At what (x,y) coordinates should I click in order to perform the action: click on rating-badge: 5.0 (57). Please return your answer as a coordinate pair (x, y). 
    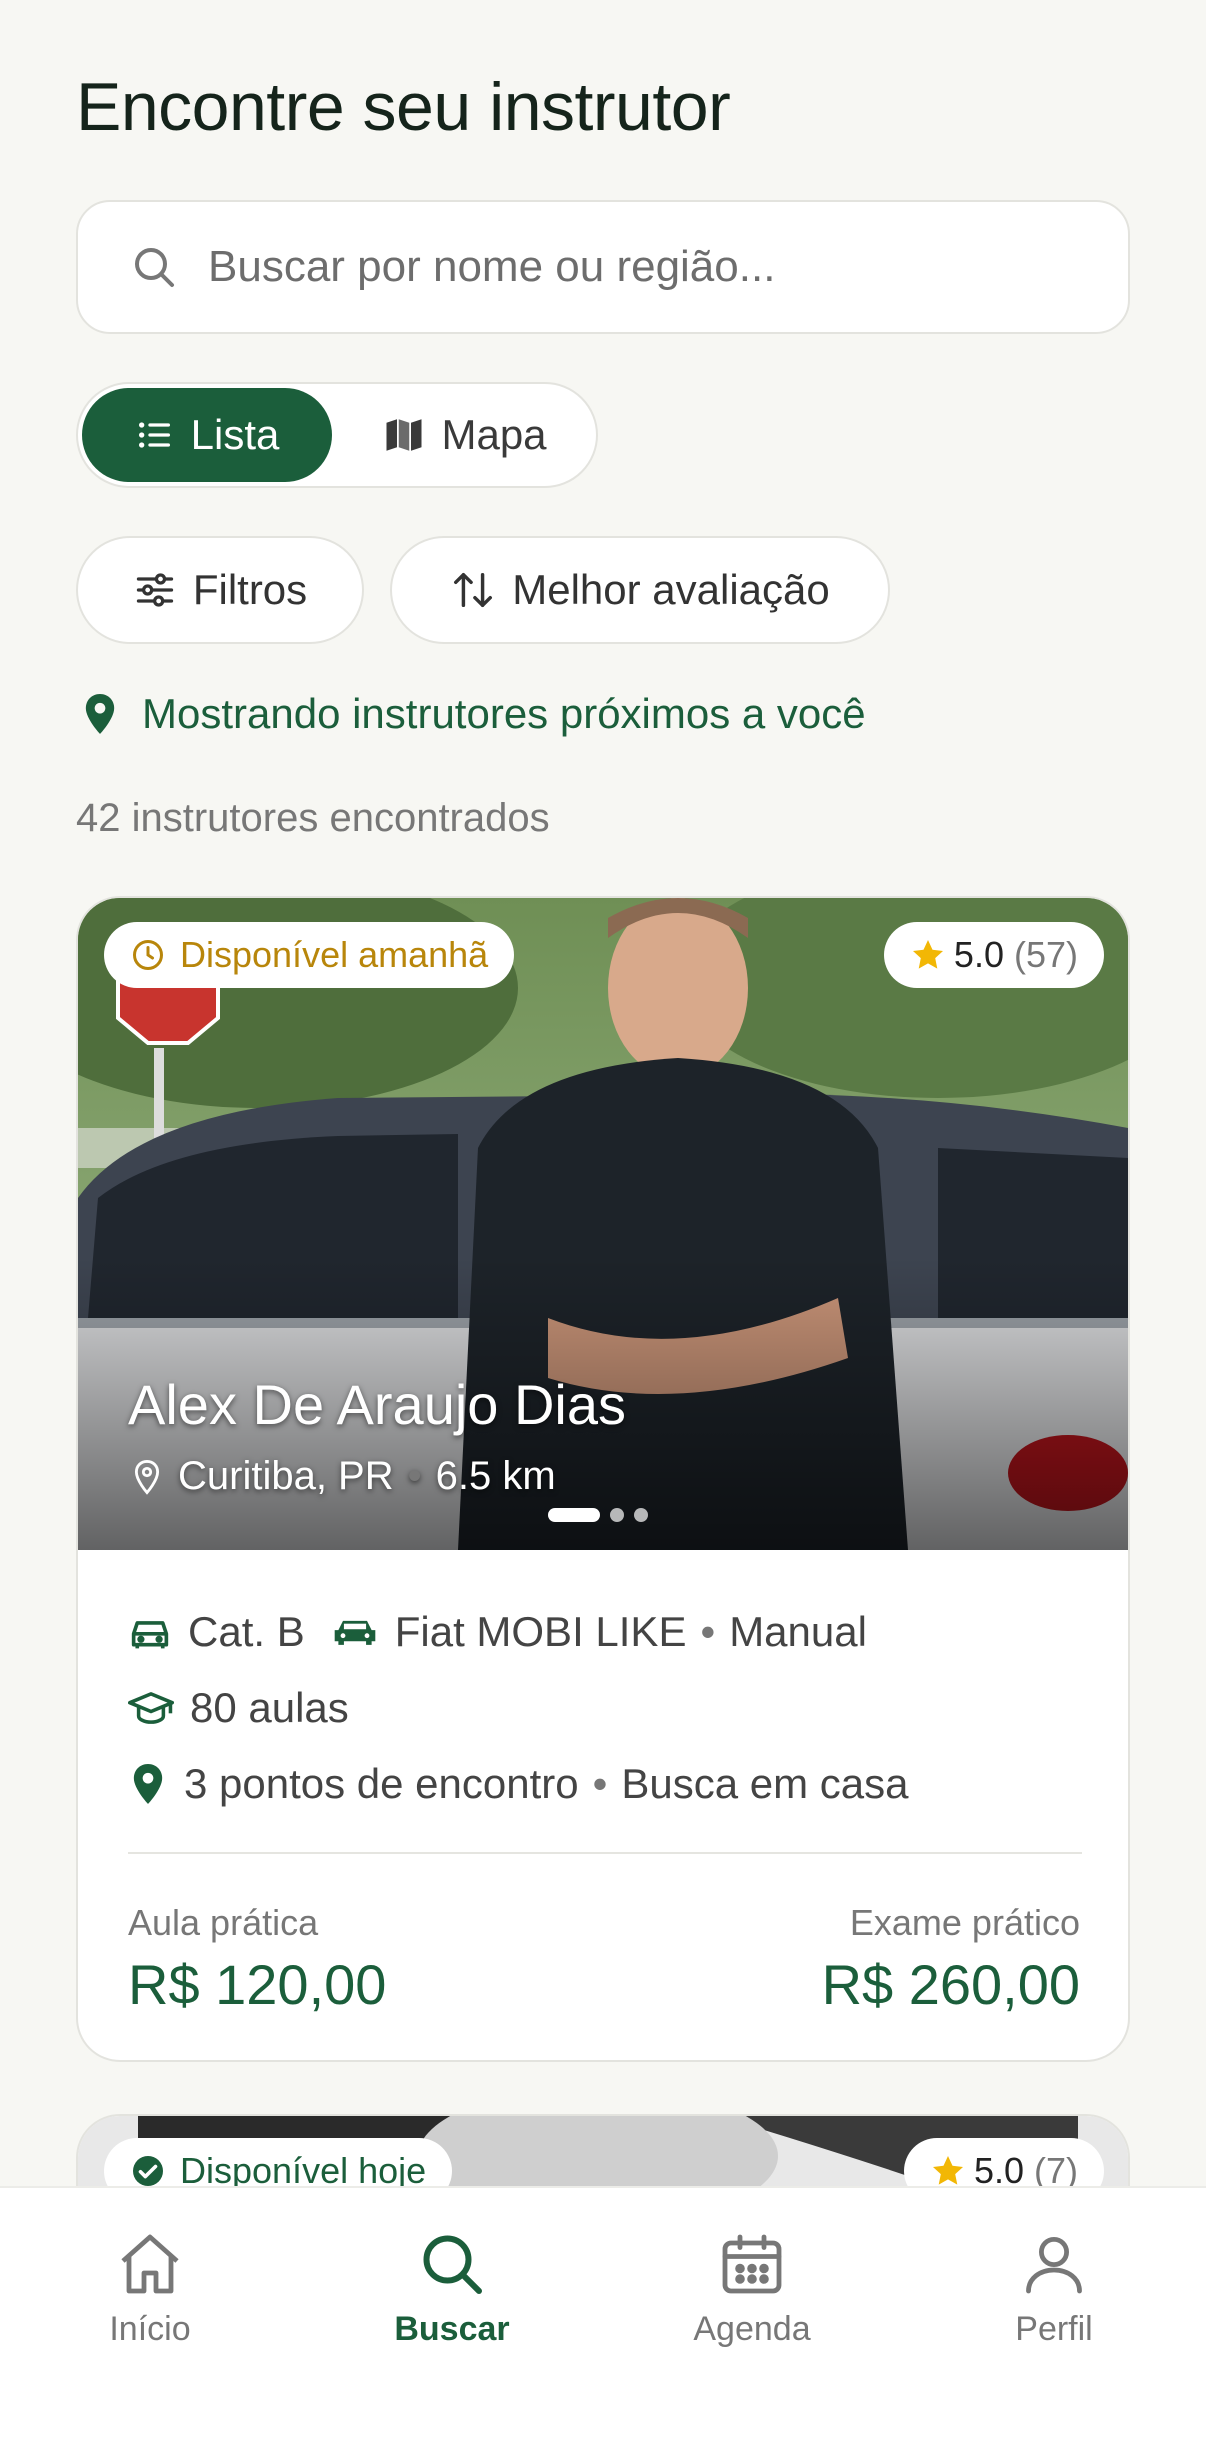
    Looking at the image, I should click on (993, 955).